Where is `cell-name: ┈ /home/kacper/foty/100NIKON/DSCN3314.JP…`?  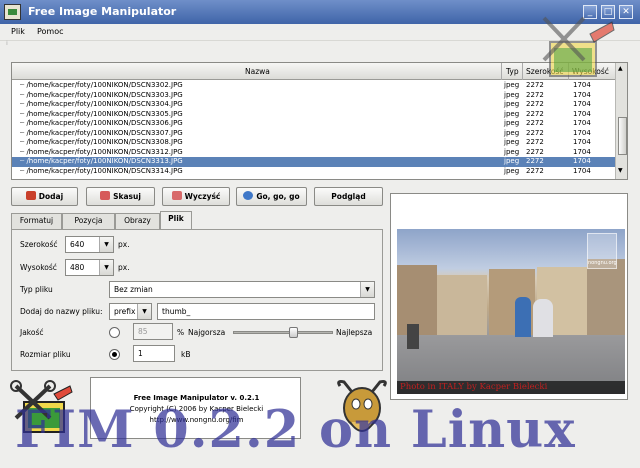
cell-name: ┈ /home/kacper/foty/100NIKON/DSCN3314.JP… is located at coordinates (101, 170).